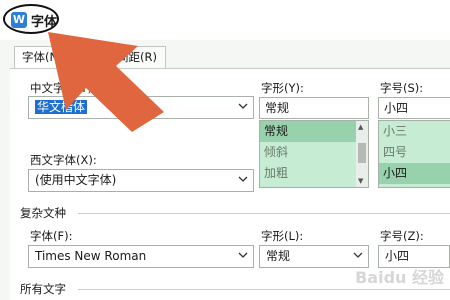 The image size is (450, 300). What do you see at coordinates (402, 88) in the screenshot?
I see `font-size-label: 字号(S):` at bounding box center [402, 88].